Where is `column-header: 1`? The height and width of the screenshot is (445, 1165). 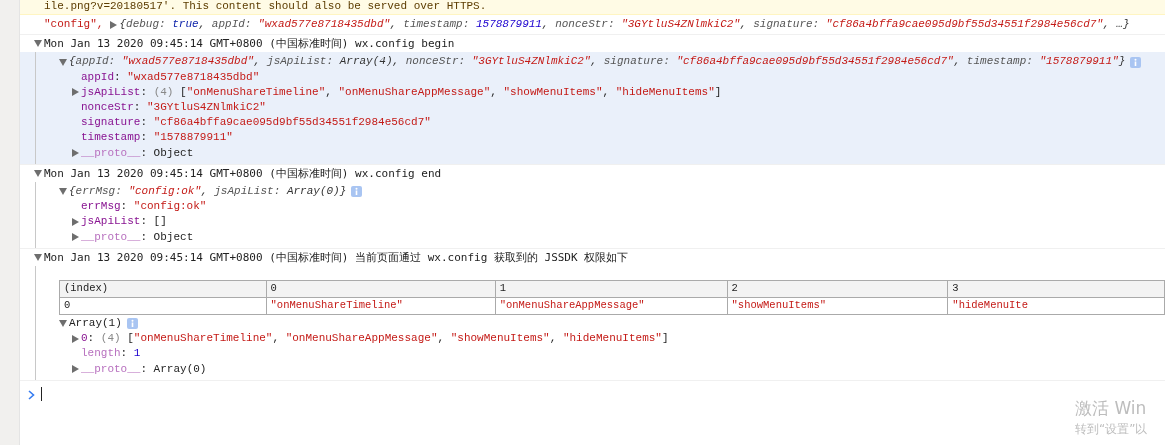
column-header: 1 is located at coordinates (611, 289).